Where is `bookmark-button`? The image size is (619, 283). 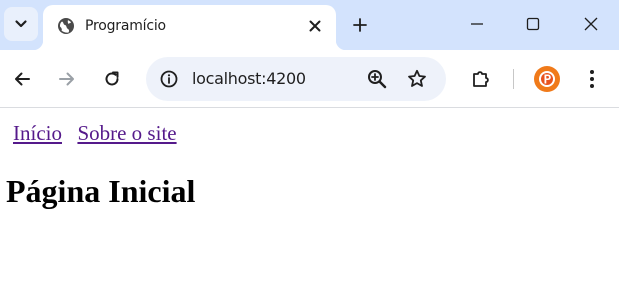
bookmark-button is located at coordinates (417, 79).